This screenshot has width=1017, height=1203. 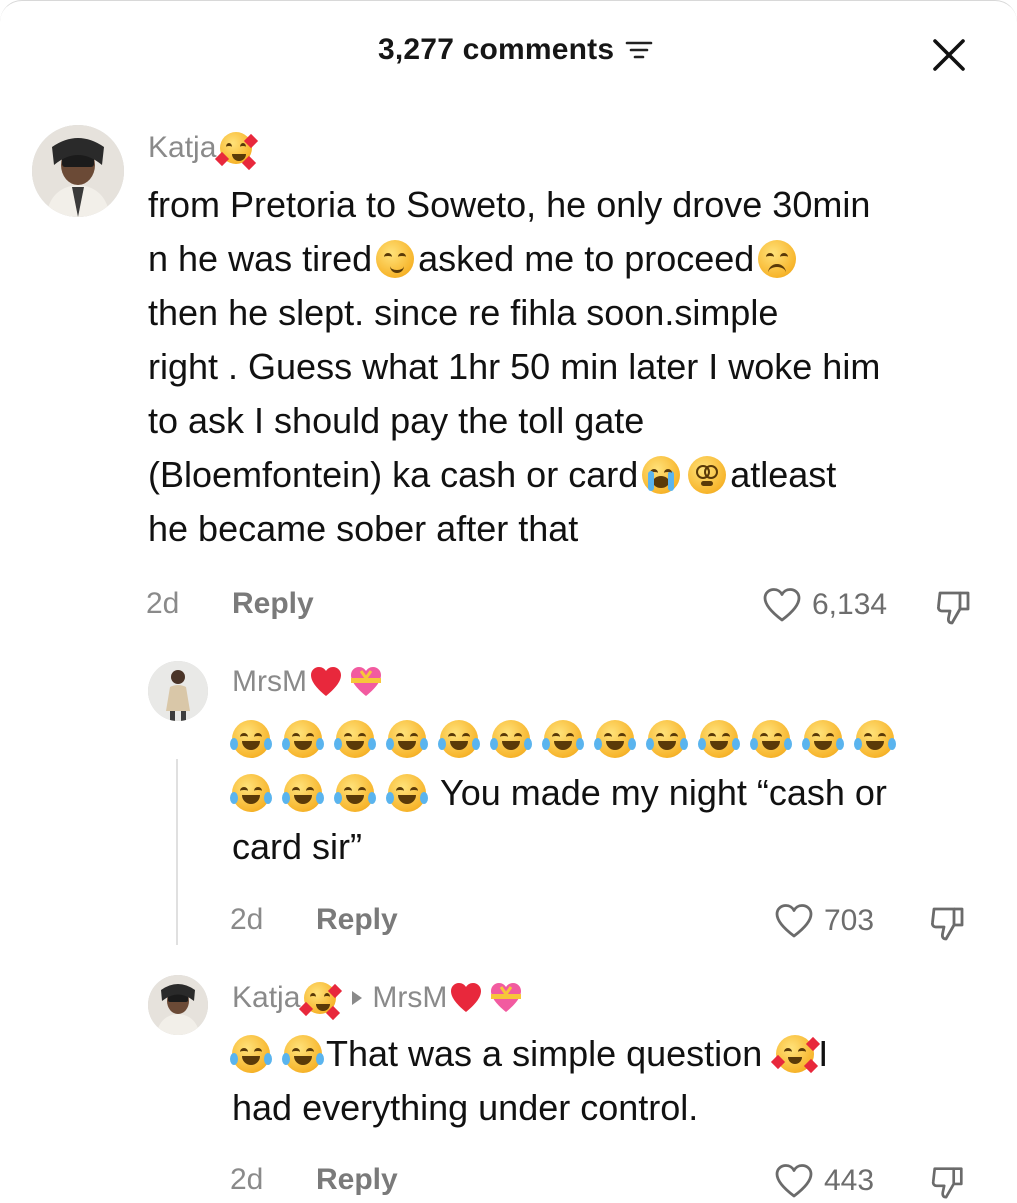 What do you see at coordinates (777, 259) in the screenshot?
I see `disappointed-emoji-icon` at bounding box center [777, 259].